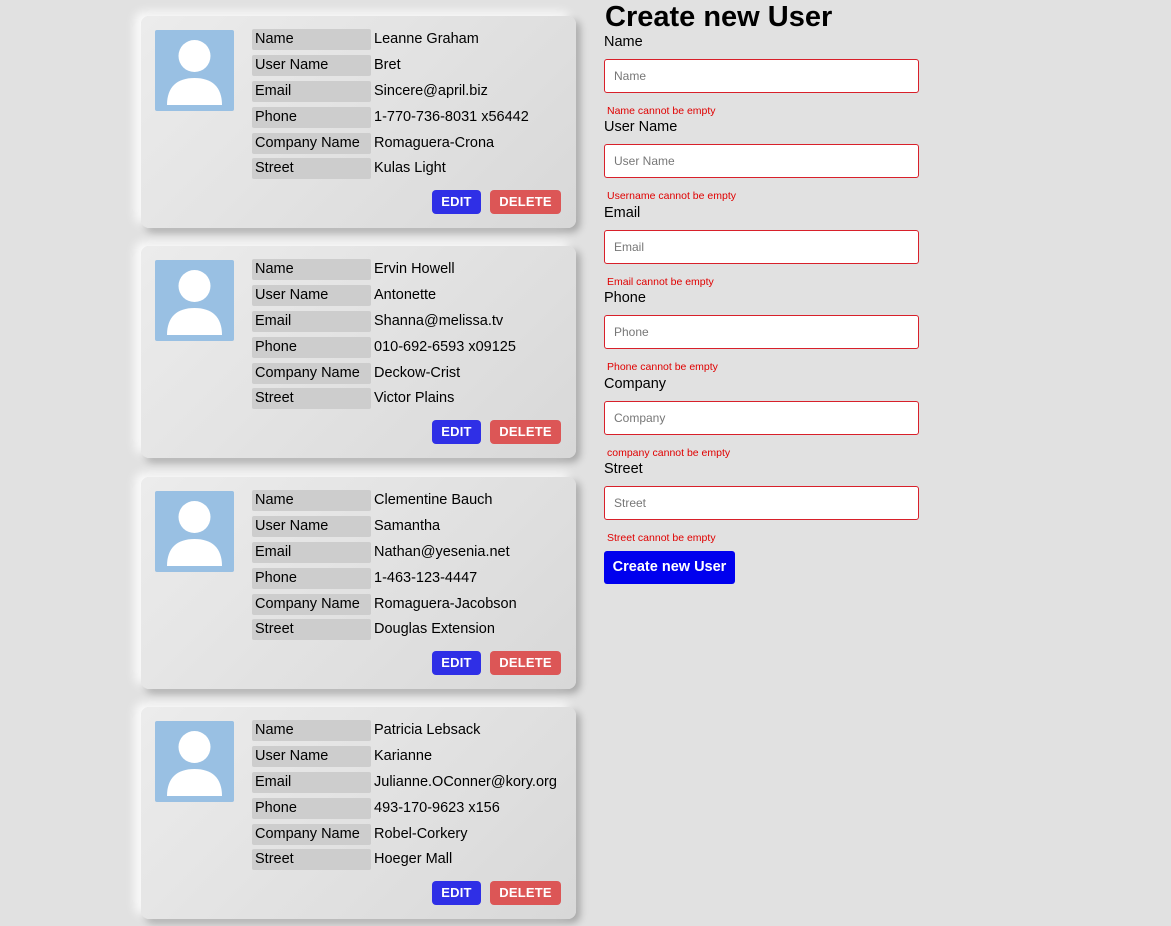  What do you see at coordinates (433, 500) in the screenshot?
I see `name-value: Clementine Bauch` at bounding box center [433, 500].